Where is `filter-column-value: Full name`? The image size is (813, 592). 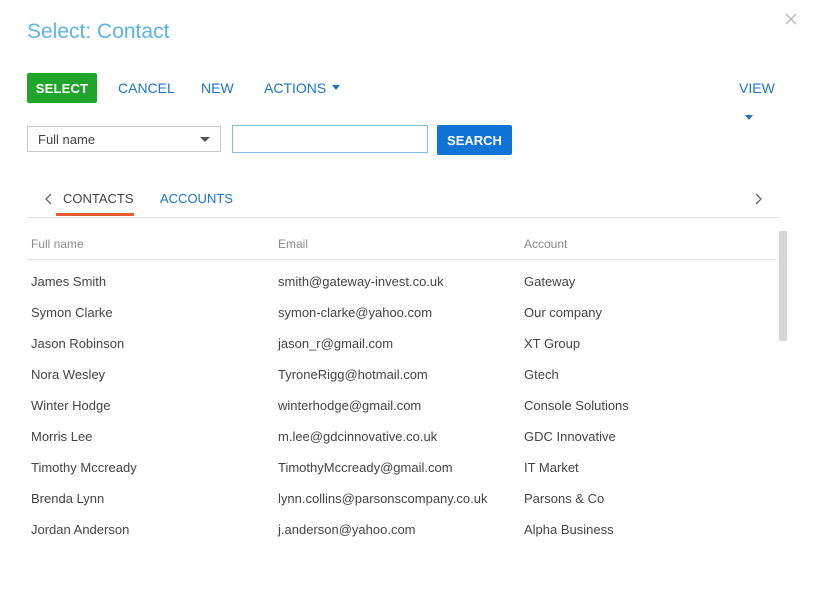 filter-column-value: Full name is located at coordinates (67, 139).